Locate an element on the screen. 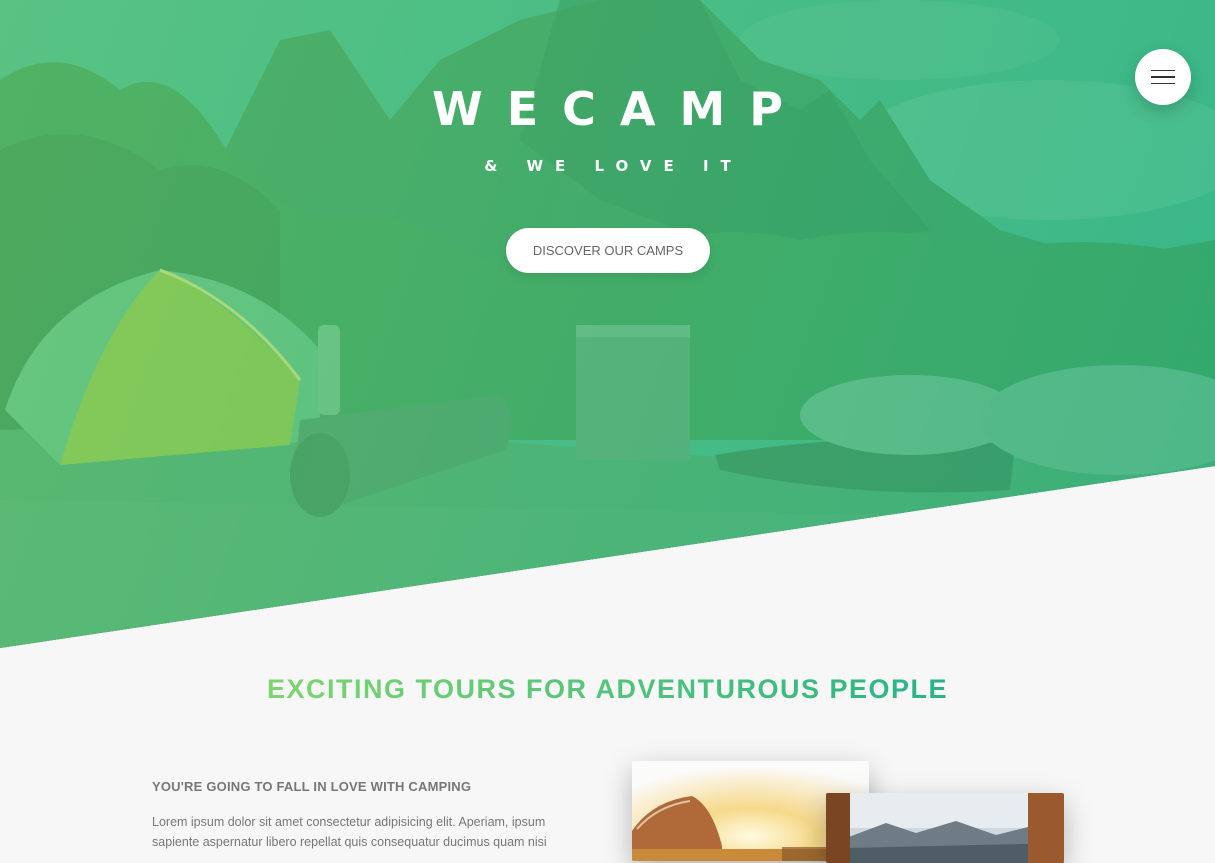 The image size is (1215, 863). section-title: EXCITING TOURS FOR ADVENTUROUS PEOPLE is located at coordinates (607, 689).